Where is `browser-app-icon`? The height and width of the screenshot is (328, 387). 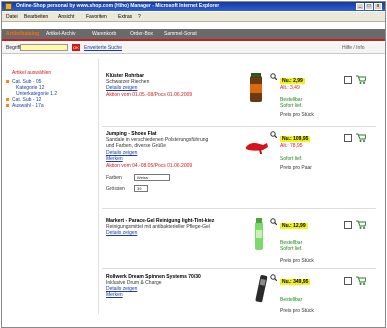
browser-app-icon is located at coordinates (8, 6).